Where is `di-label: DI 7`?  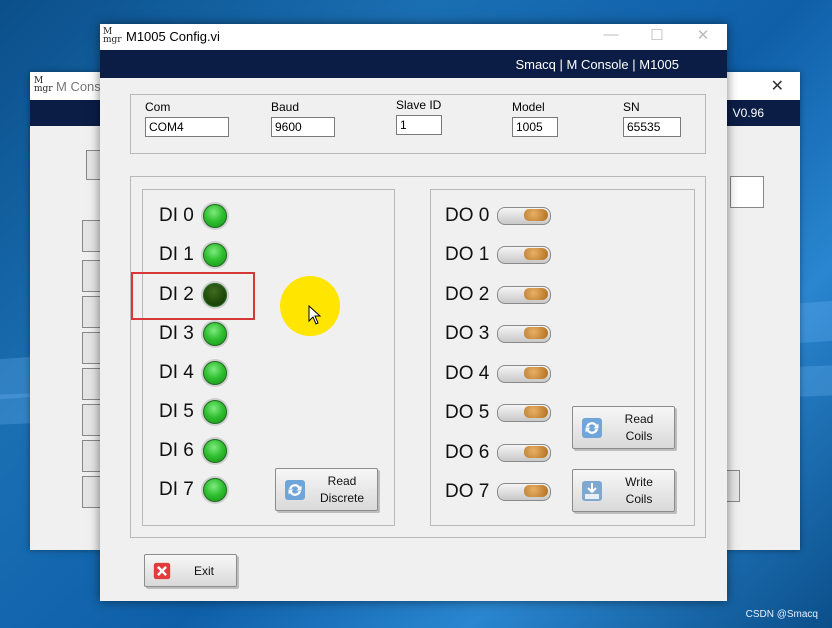 di-label: DI 7 is located at coordinates (176, 489).